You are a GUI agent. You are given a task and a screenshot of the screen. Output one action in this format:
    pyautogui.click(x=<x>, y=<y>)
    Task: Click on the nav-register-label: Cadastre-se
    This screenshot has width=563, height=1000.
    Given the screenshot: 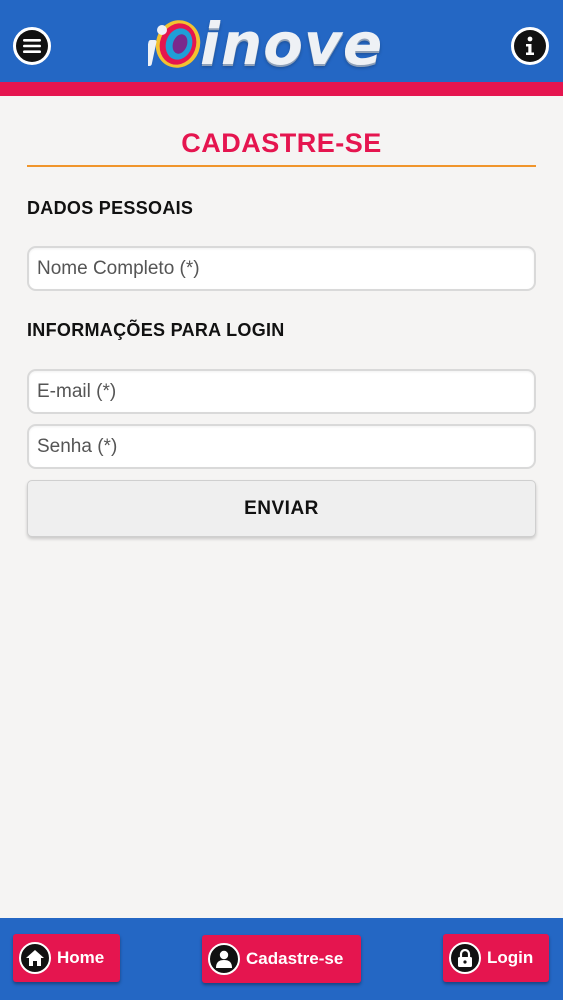 What is the action you would take?
    pyautogui.click(x=295, y=958)
    